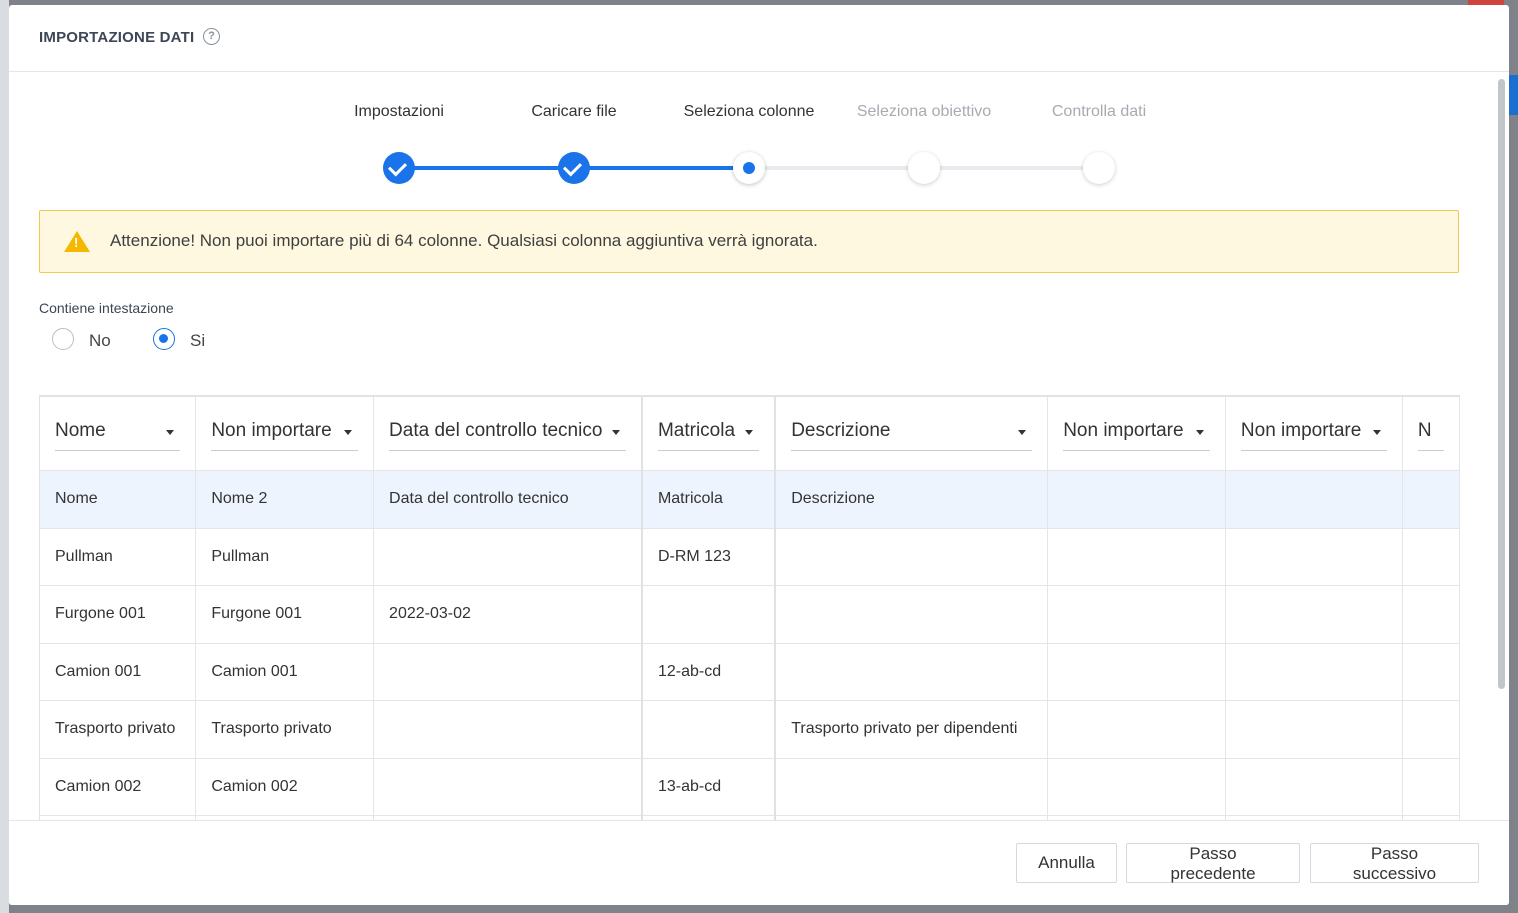  I want to click on table-row: Camion 002 Camion 002 13-ab-cd, so click(750, 787).